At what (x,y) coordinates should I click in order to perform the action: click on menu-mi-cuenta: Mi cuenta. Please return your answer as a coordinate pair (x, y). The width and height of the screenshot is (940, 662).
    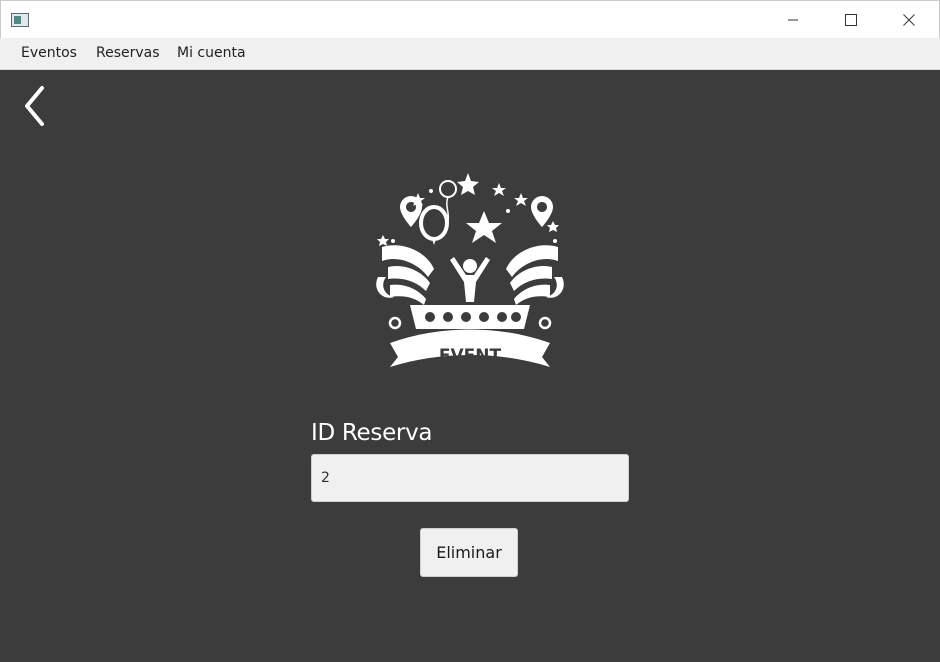
    Looking at the image, I should click on (211, 53).